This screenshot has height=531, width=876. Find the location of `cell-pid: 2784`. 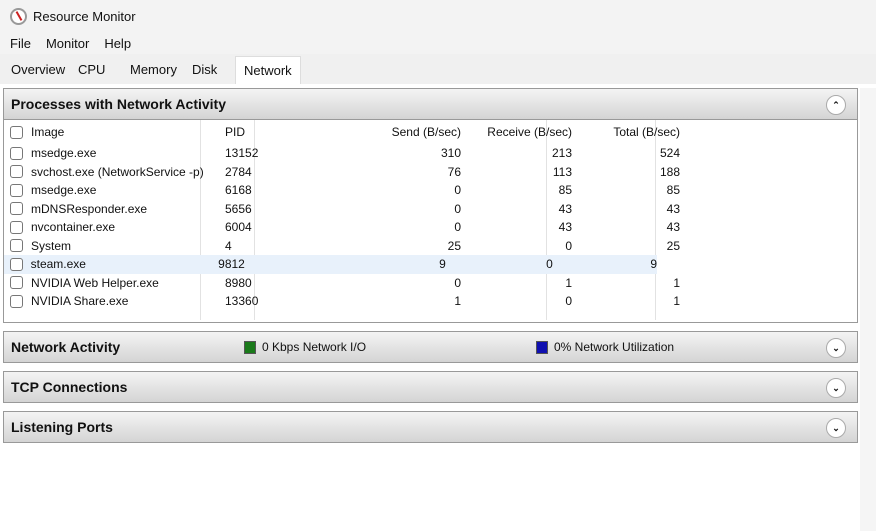

cell-pid: 2784 is located at coordinates (238, 171).